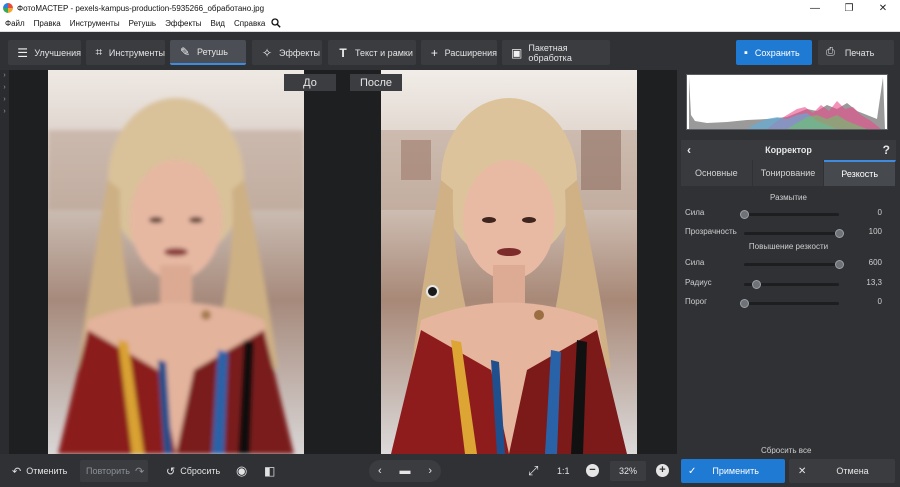  I want to click on window-controls: — ❐ ✕, so click(849, 8).